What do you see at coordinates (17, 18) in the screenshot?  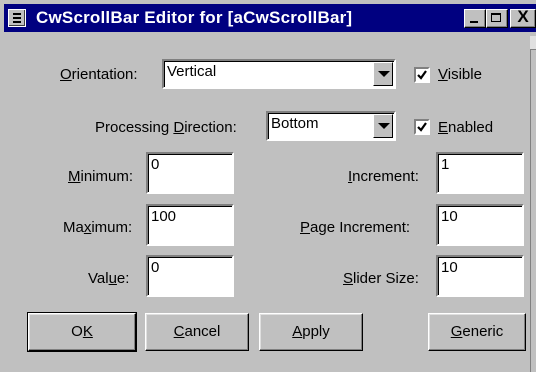 I see `system-menu-icon` at bounding box center [17, 18].